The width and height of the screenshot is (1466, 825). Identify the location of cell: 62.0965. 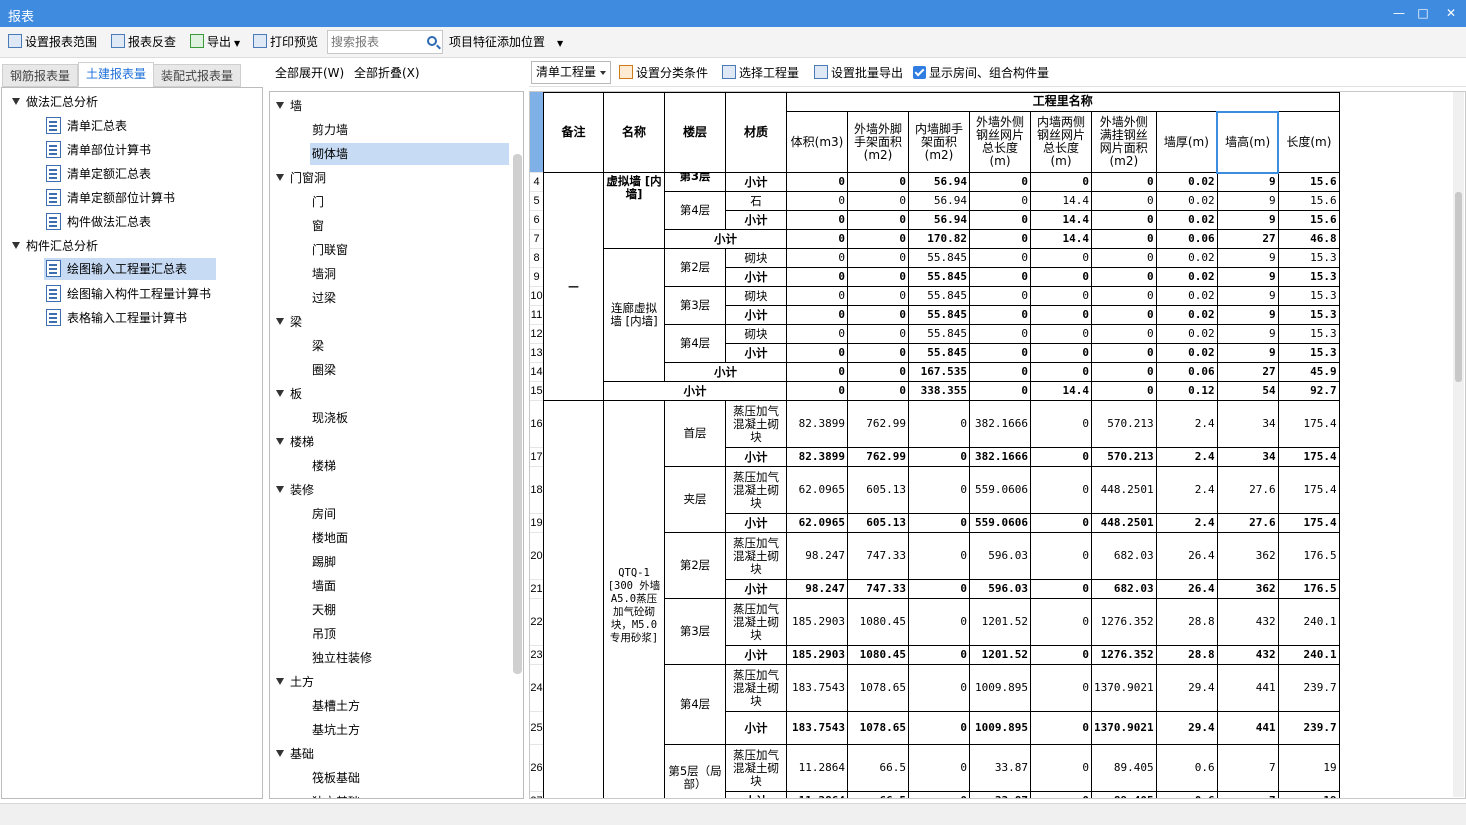
(817, 490).